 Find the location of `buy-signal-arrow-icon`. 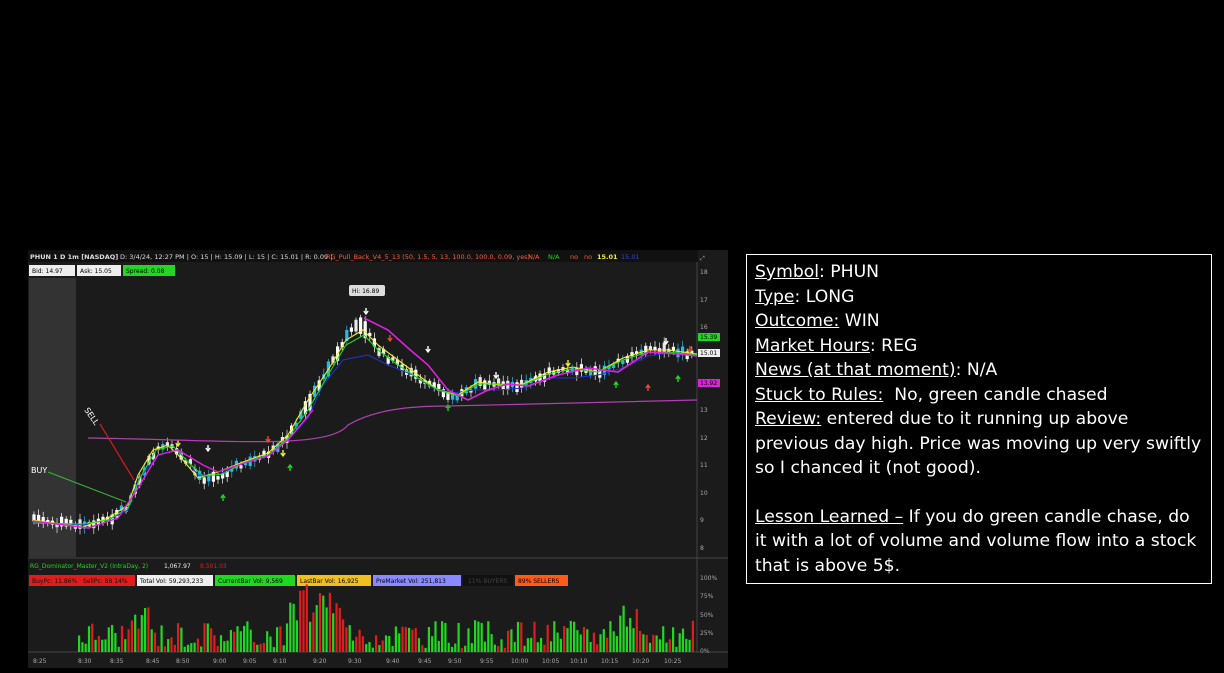

buy-signal-arrow-icon is located at coordinates (223, 497).